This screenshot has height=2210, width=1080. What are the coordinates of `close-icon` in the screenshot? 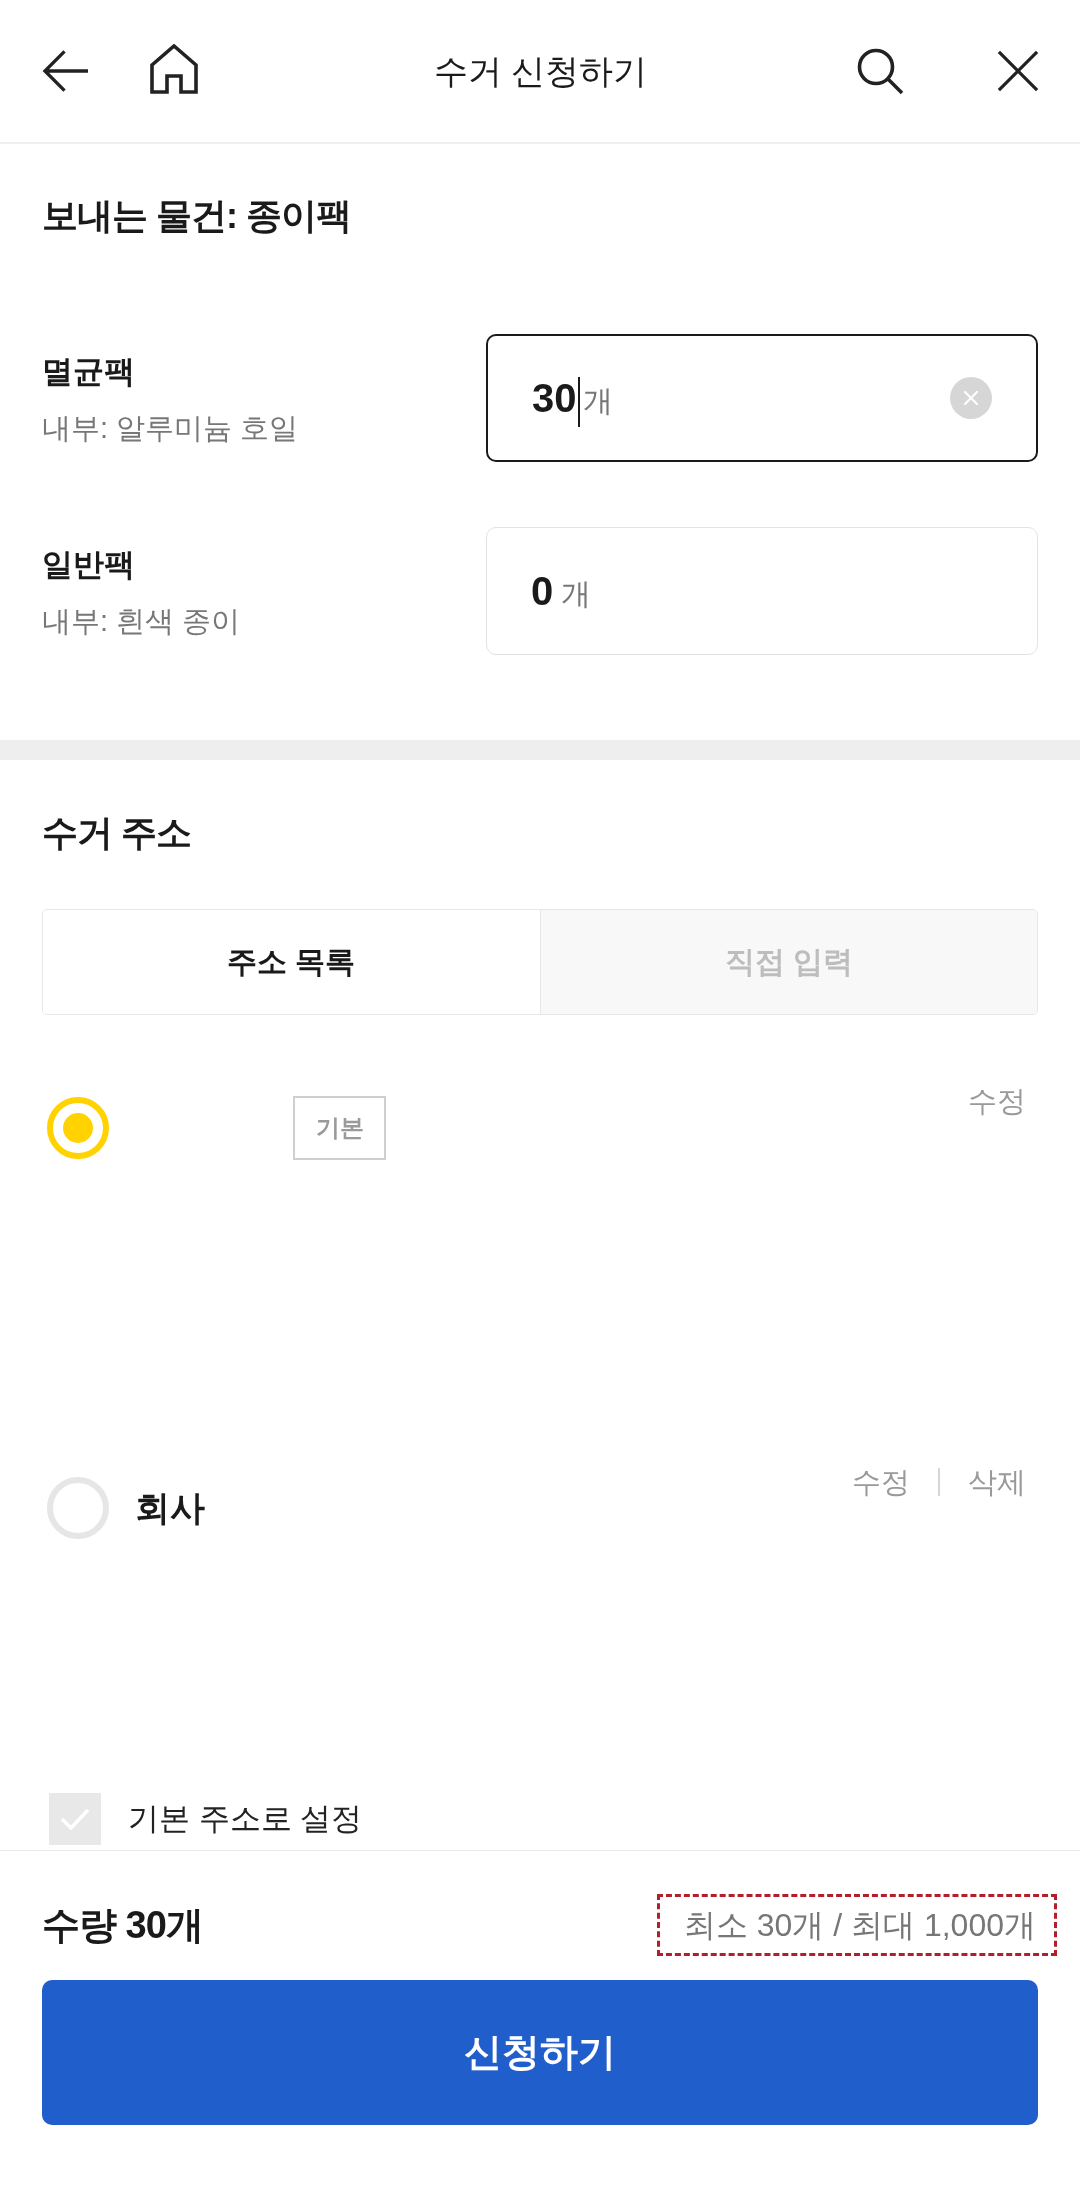 It's located at (1018, 71).